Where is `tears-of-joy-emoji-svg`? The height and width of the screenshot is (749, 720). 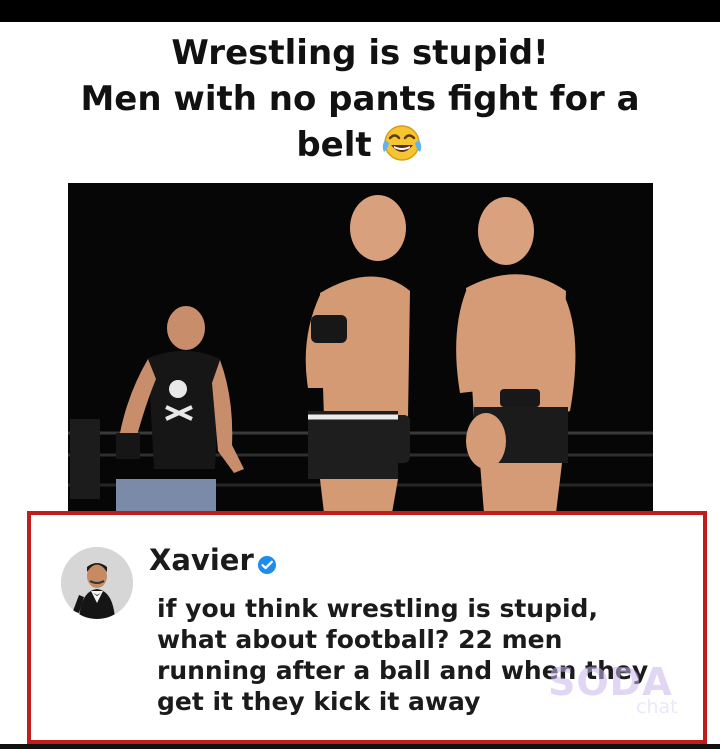
tears-of-joy-emoji-svg is located at coordinates (401, 143).